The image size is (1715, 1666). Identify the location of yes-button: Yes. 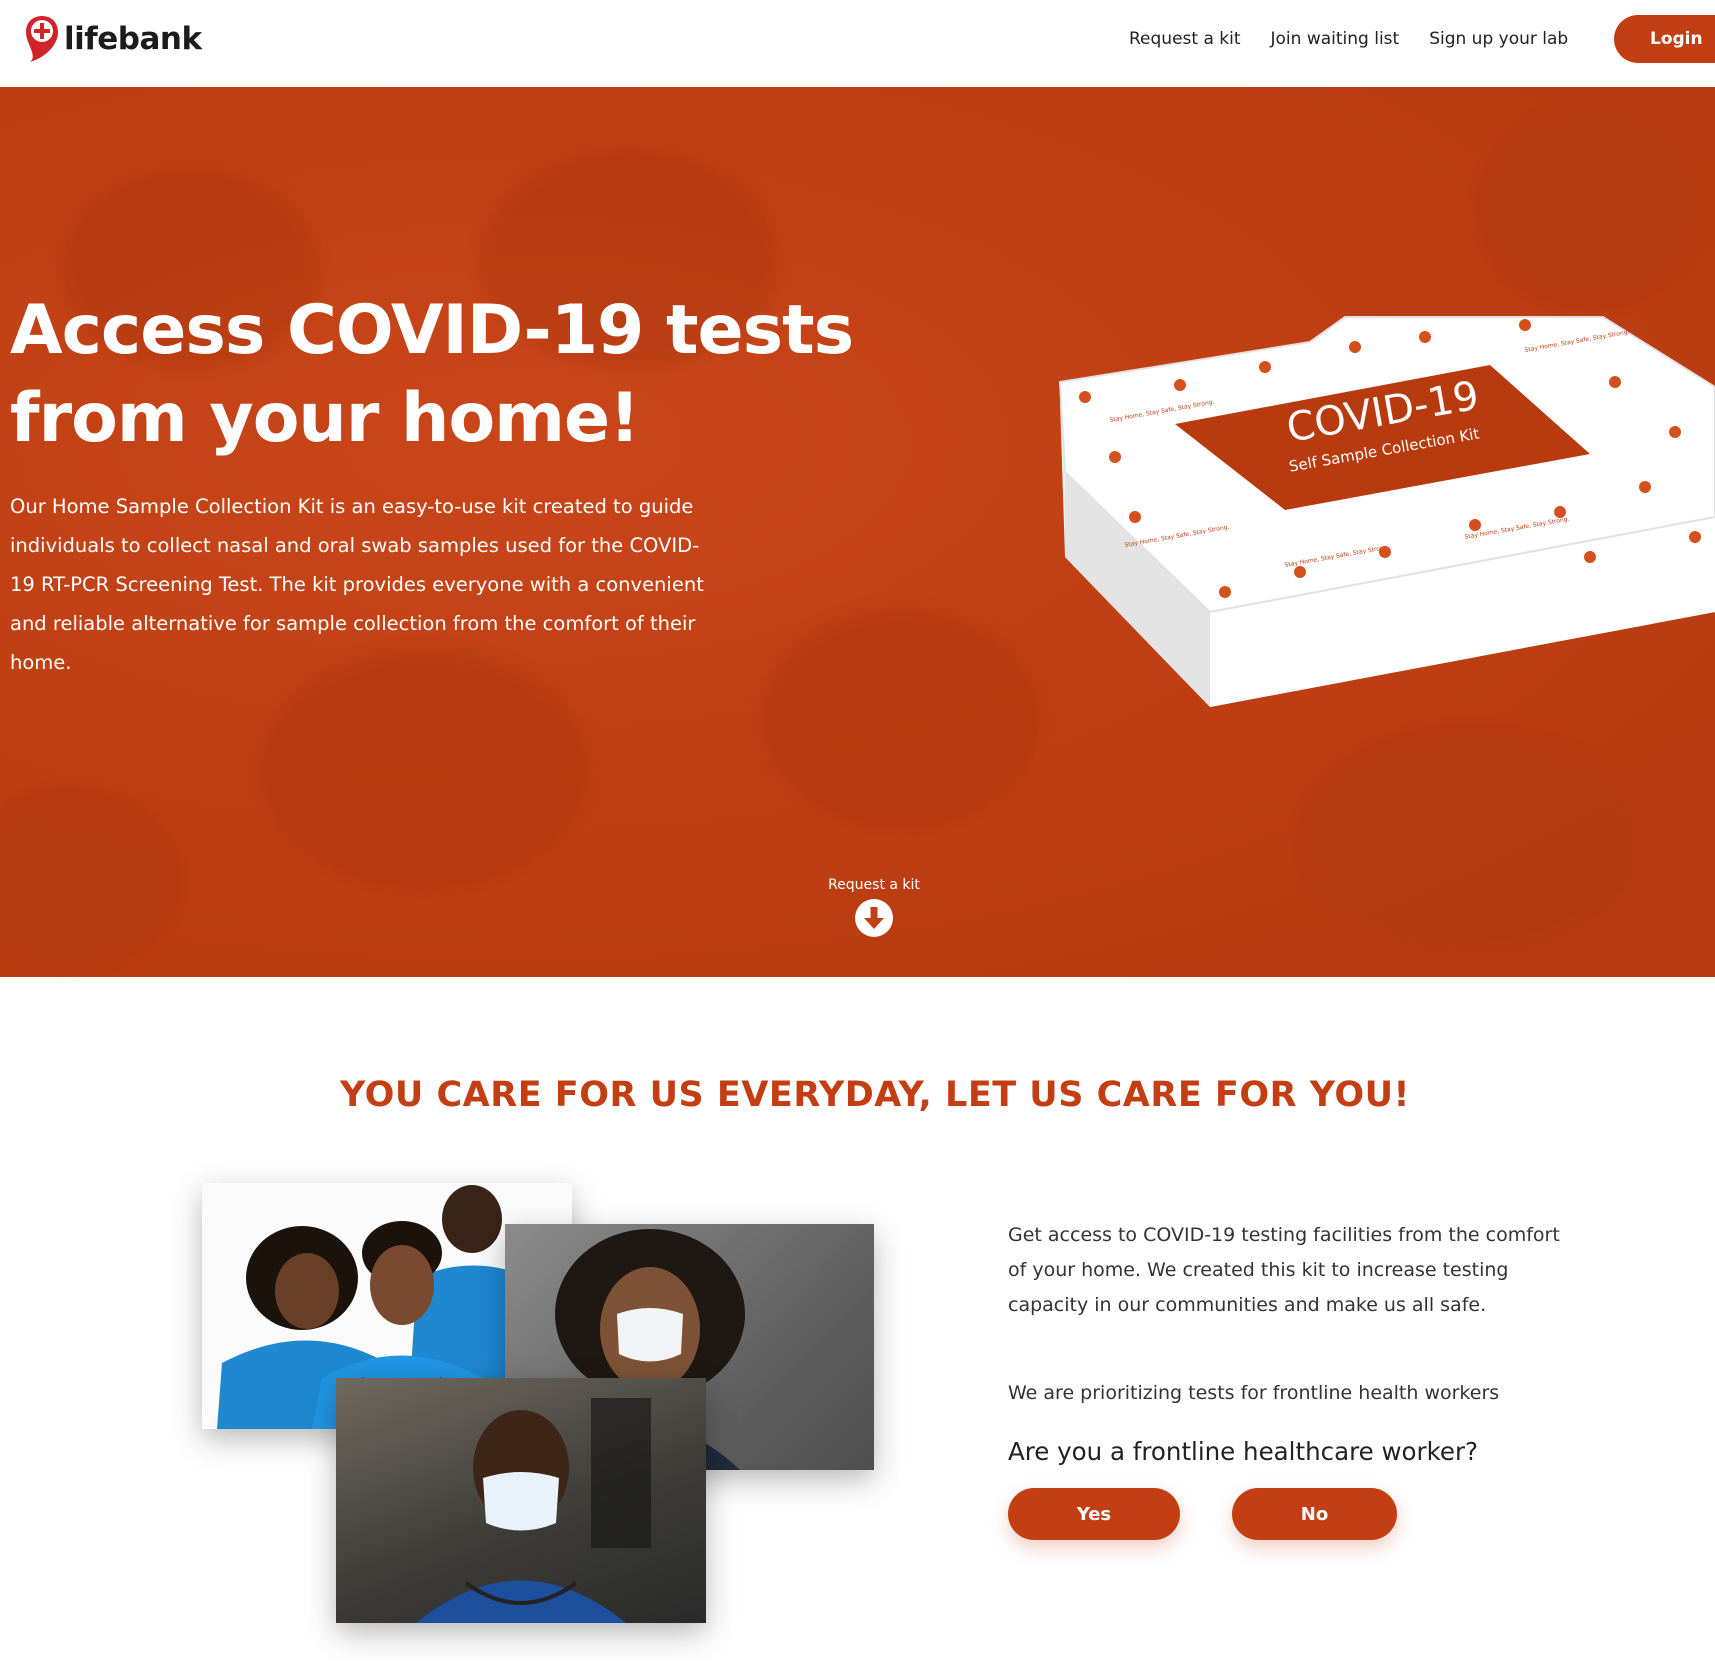
(1094, 1514).